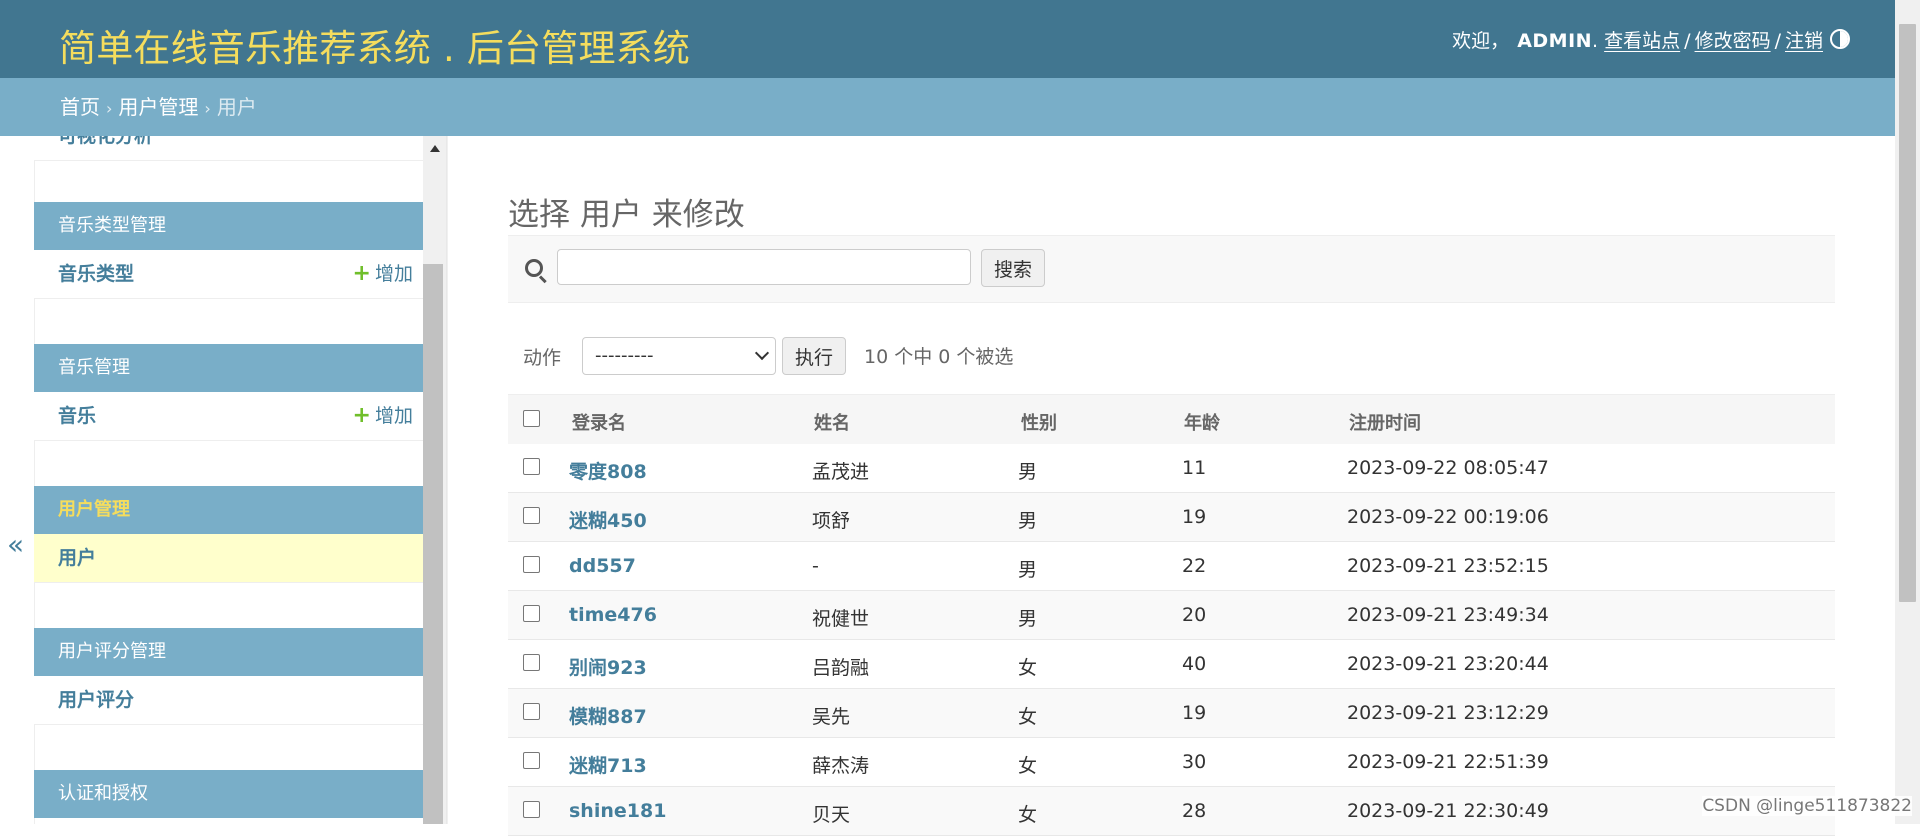 Image resolution: width=1920 pixels, height=836 pixels. What do you see at coordinates (96, 700) in the screenshot?
I see `sidebar-item-label: 用户评分` at bounding box center [96, 700].